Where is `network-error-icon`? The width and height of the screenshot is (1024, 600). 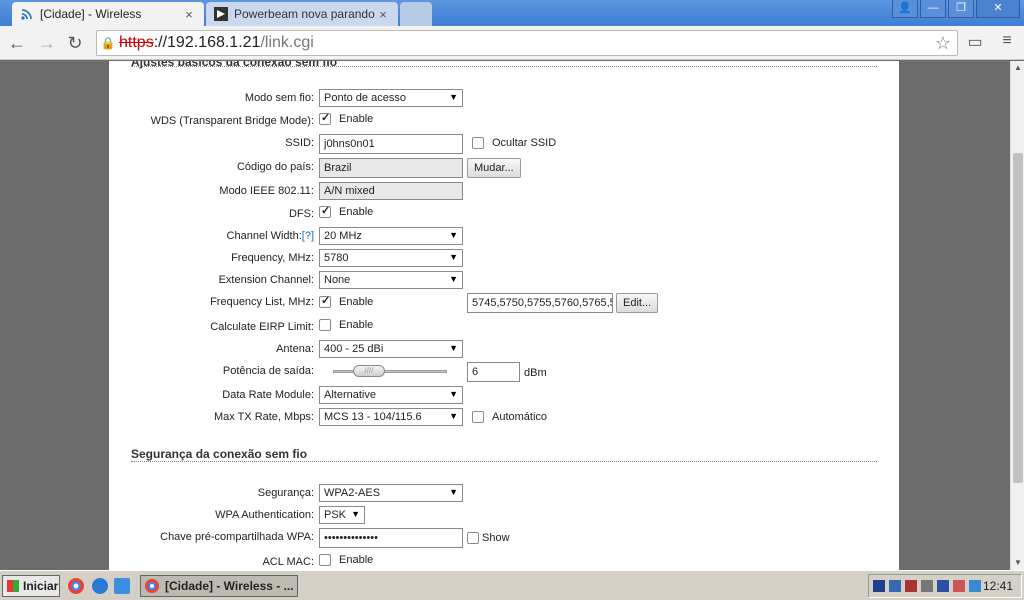 network-error-icon is located at coordinates (911, 586).